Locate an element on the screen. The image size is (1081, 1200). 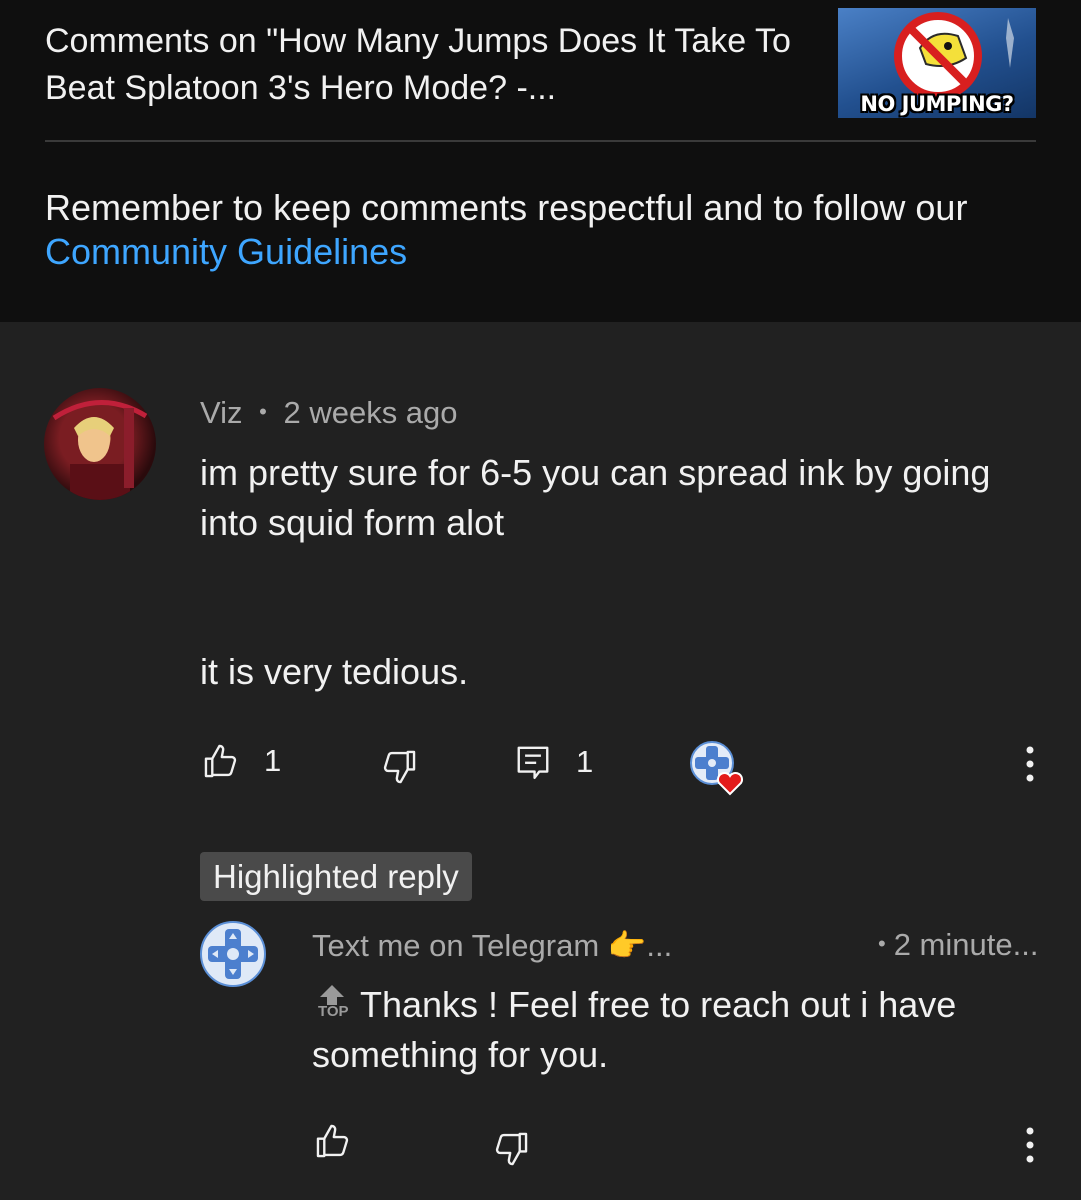
comment-meta: Viz • 2 weeks ago is located at coordinates (329, 413).